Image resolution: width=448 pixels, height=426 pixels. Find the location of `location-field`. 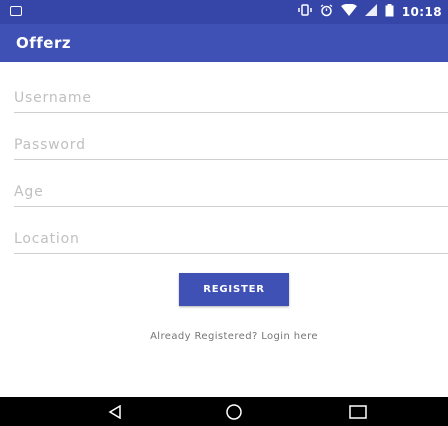

location-field is located at coordinates (231, 241).